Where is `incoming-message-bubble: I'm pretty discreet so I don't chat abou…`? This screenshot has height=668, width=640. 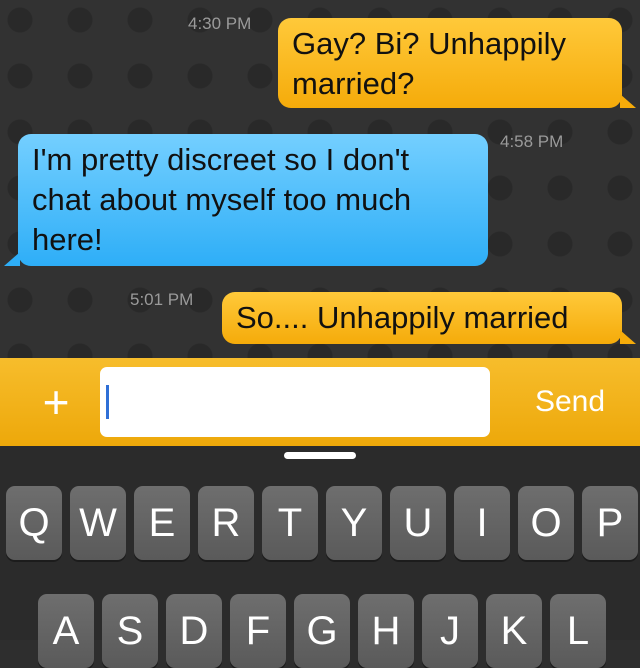
incoming-message-bubble: I'm pretty discreet so I don't chat abou… is located at coordinates (253, 200).